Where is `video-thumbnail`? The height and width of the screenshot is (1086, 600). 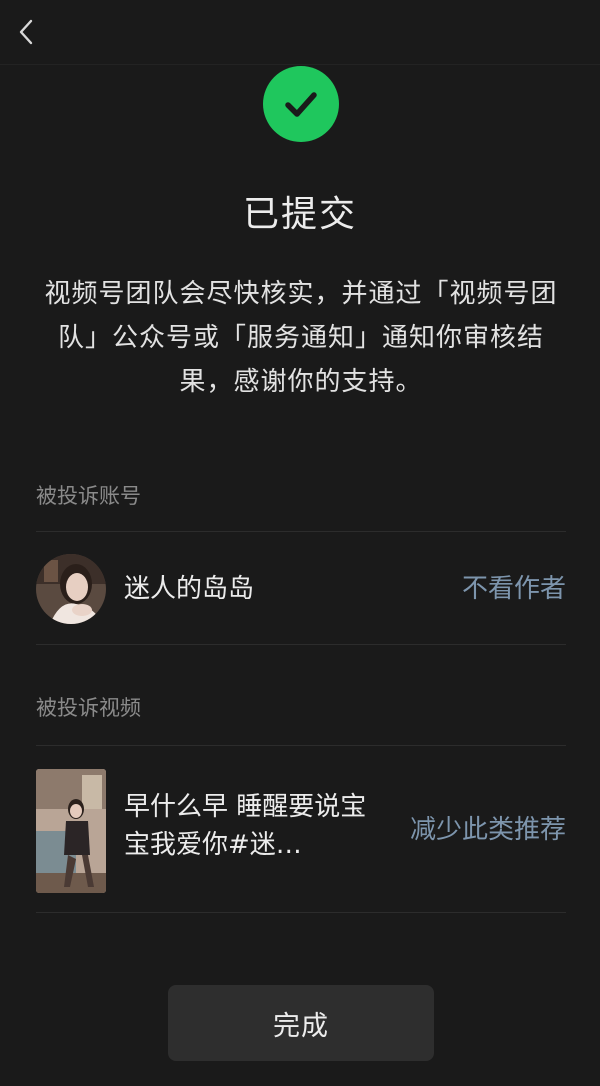 video-thumbnail is located at coordinates (71, 831).